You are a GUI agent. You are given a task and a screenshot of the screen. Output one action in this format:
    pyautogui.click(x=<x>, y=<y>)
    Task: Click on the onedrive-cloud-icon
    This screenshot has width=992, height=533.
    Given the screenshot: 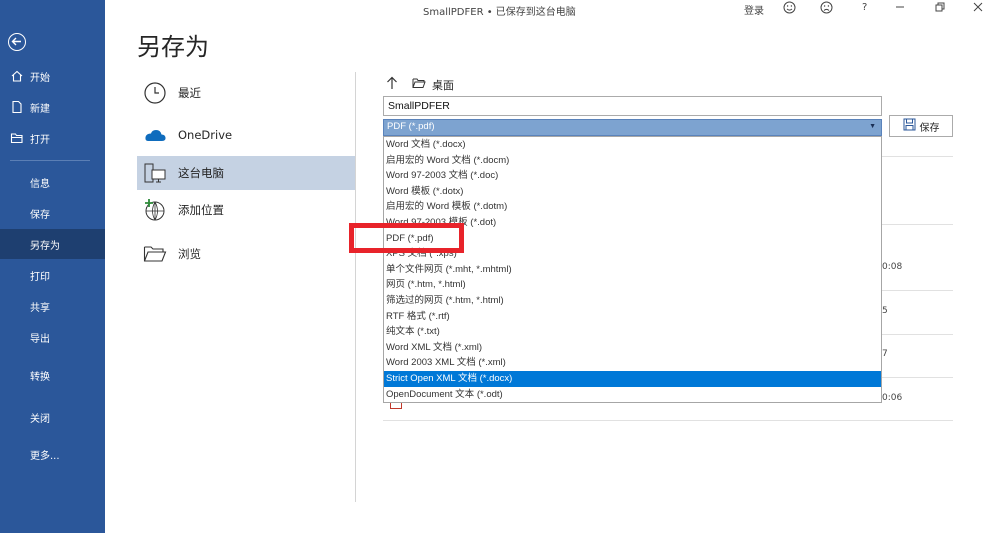 What is the action you would take?
    pyautogui.click(x=155, y=135)
    